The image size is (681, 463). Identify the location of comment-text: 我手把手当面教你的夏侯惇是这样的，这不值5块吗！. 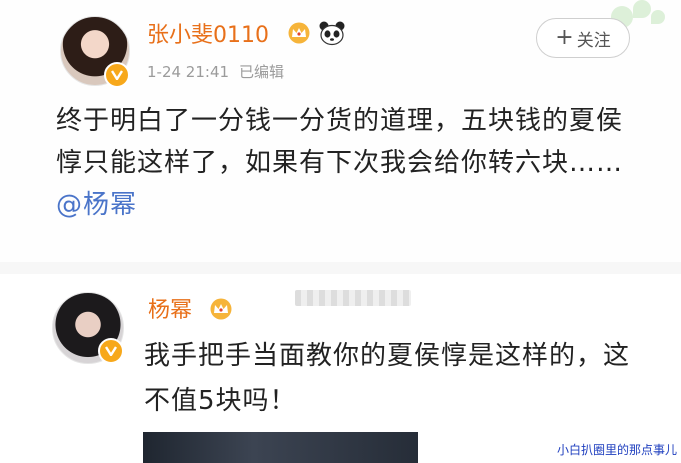
(387, 378).